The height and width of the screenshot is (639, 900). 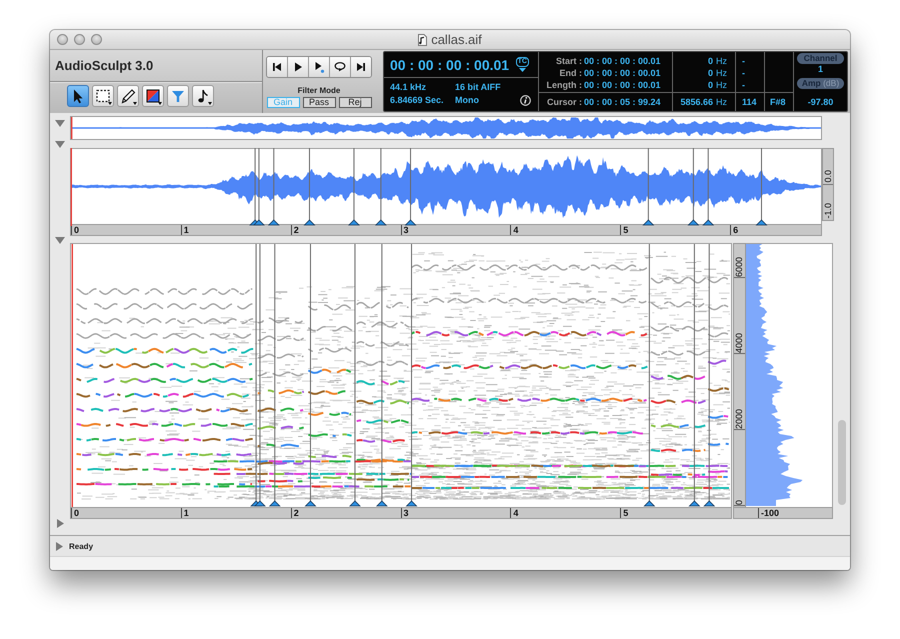 I want to click on document-icon, so click(x=423, y=40).